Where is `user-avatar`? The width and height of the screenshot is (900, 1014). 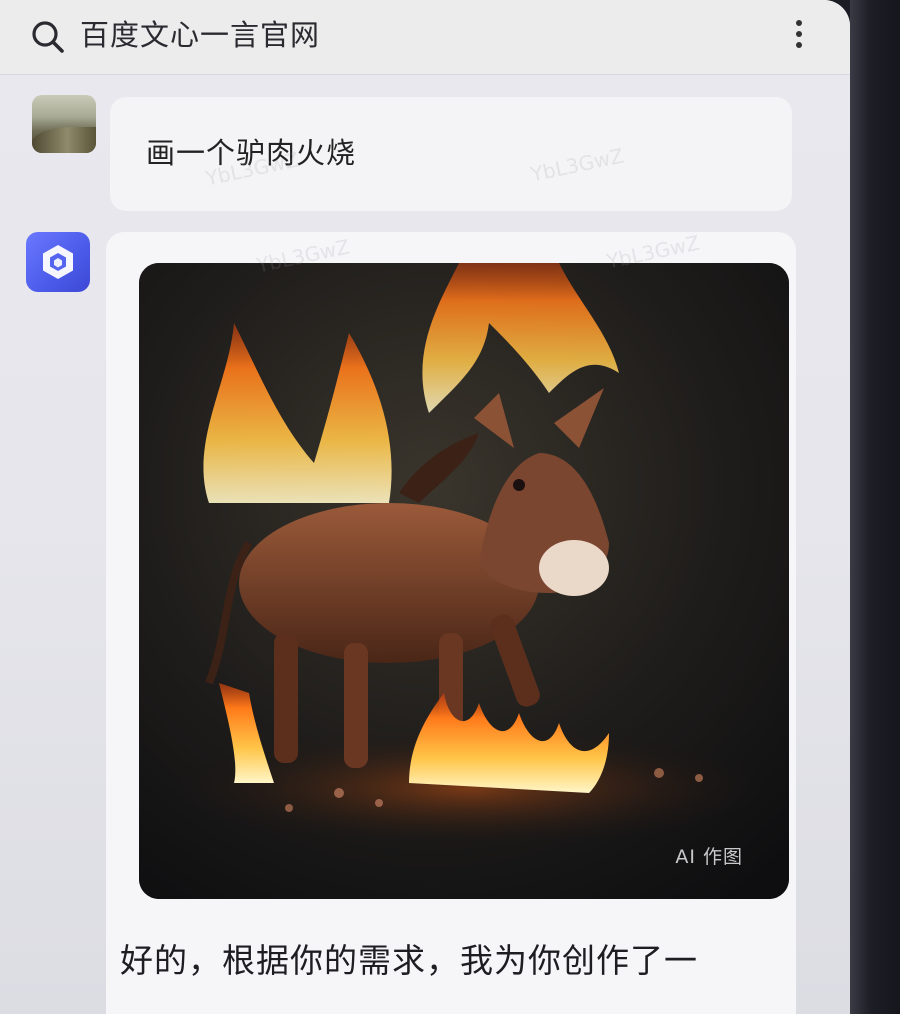 user-avatar is located at coordinates (64, 124).